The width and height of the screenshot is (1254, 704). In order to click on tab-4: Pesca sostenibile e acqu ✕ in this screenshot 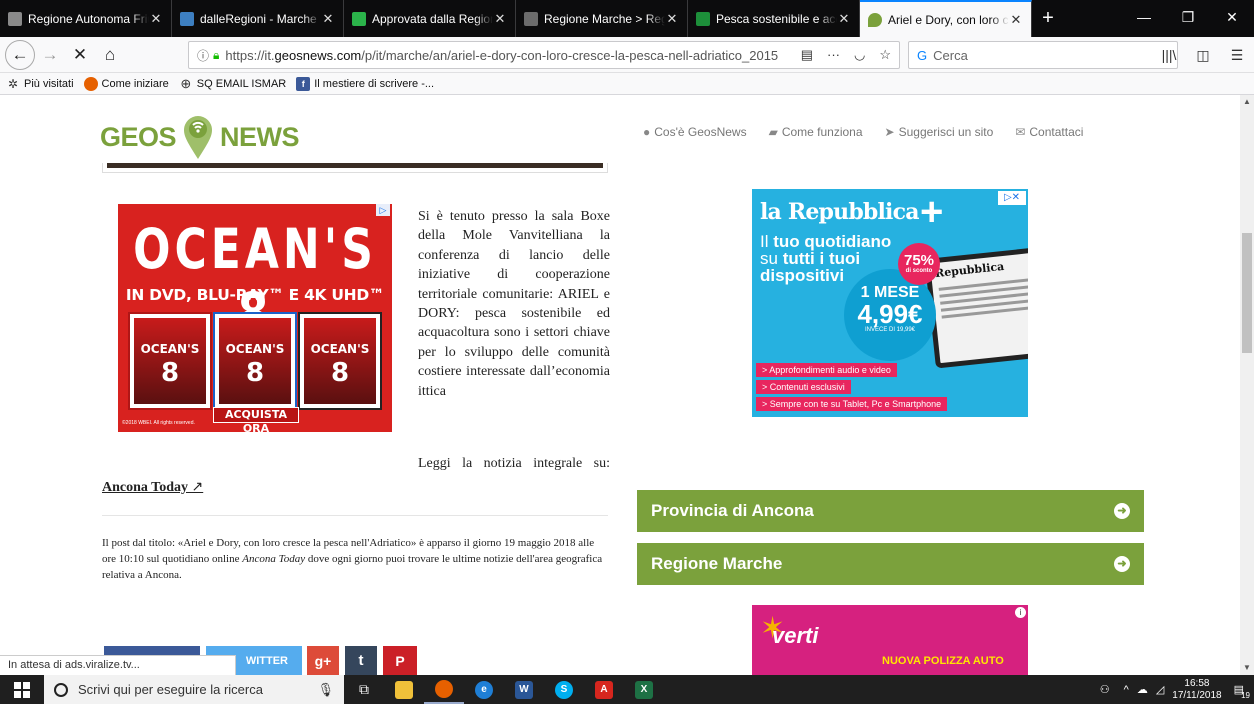, I will do `click(774, 18)`.